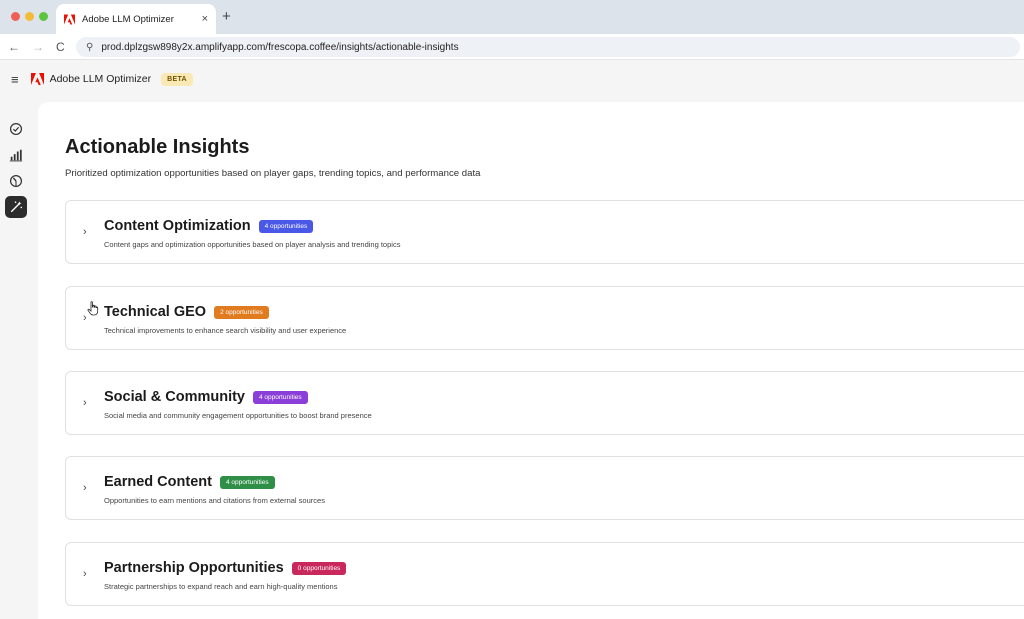 This screenshot has width=1024, height=619. What do you see at coordinates (194, 568) in the screenshot?
I see `section-title: Partnership Opportunities` at bounding box center [194, 568].